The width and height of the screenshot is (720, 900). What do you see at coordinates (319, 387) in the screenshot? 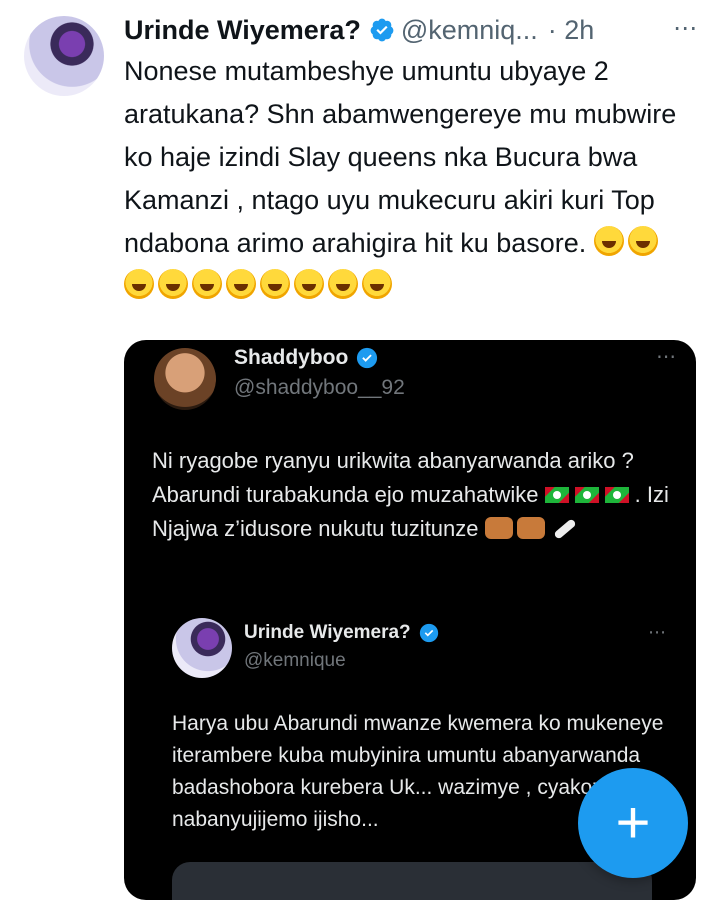
I see `quoted-author-handle: @shaddyboo__92` at bounding box center [319, 387].